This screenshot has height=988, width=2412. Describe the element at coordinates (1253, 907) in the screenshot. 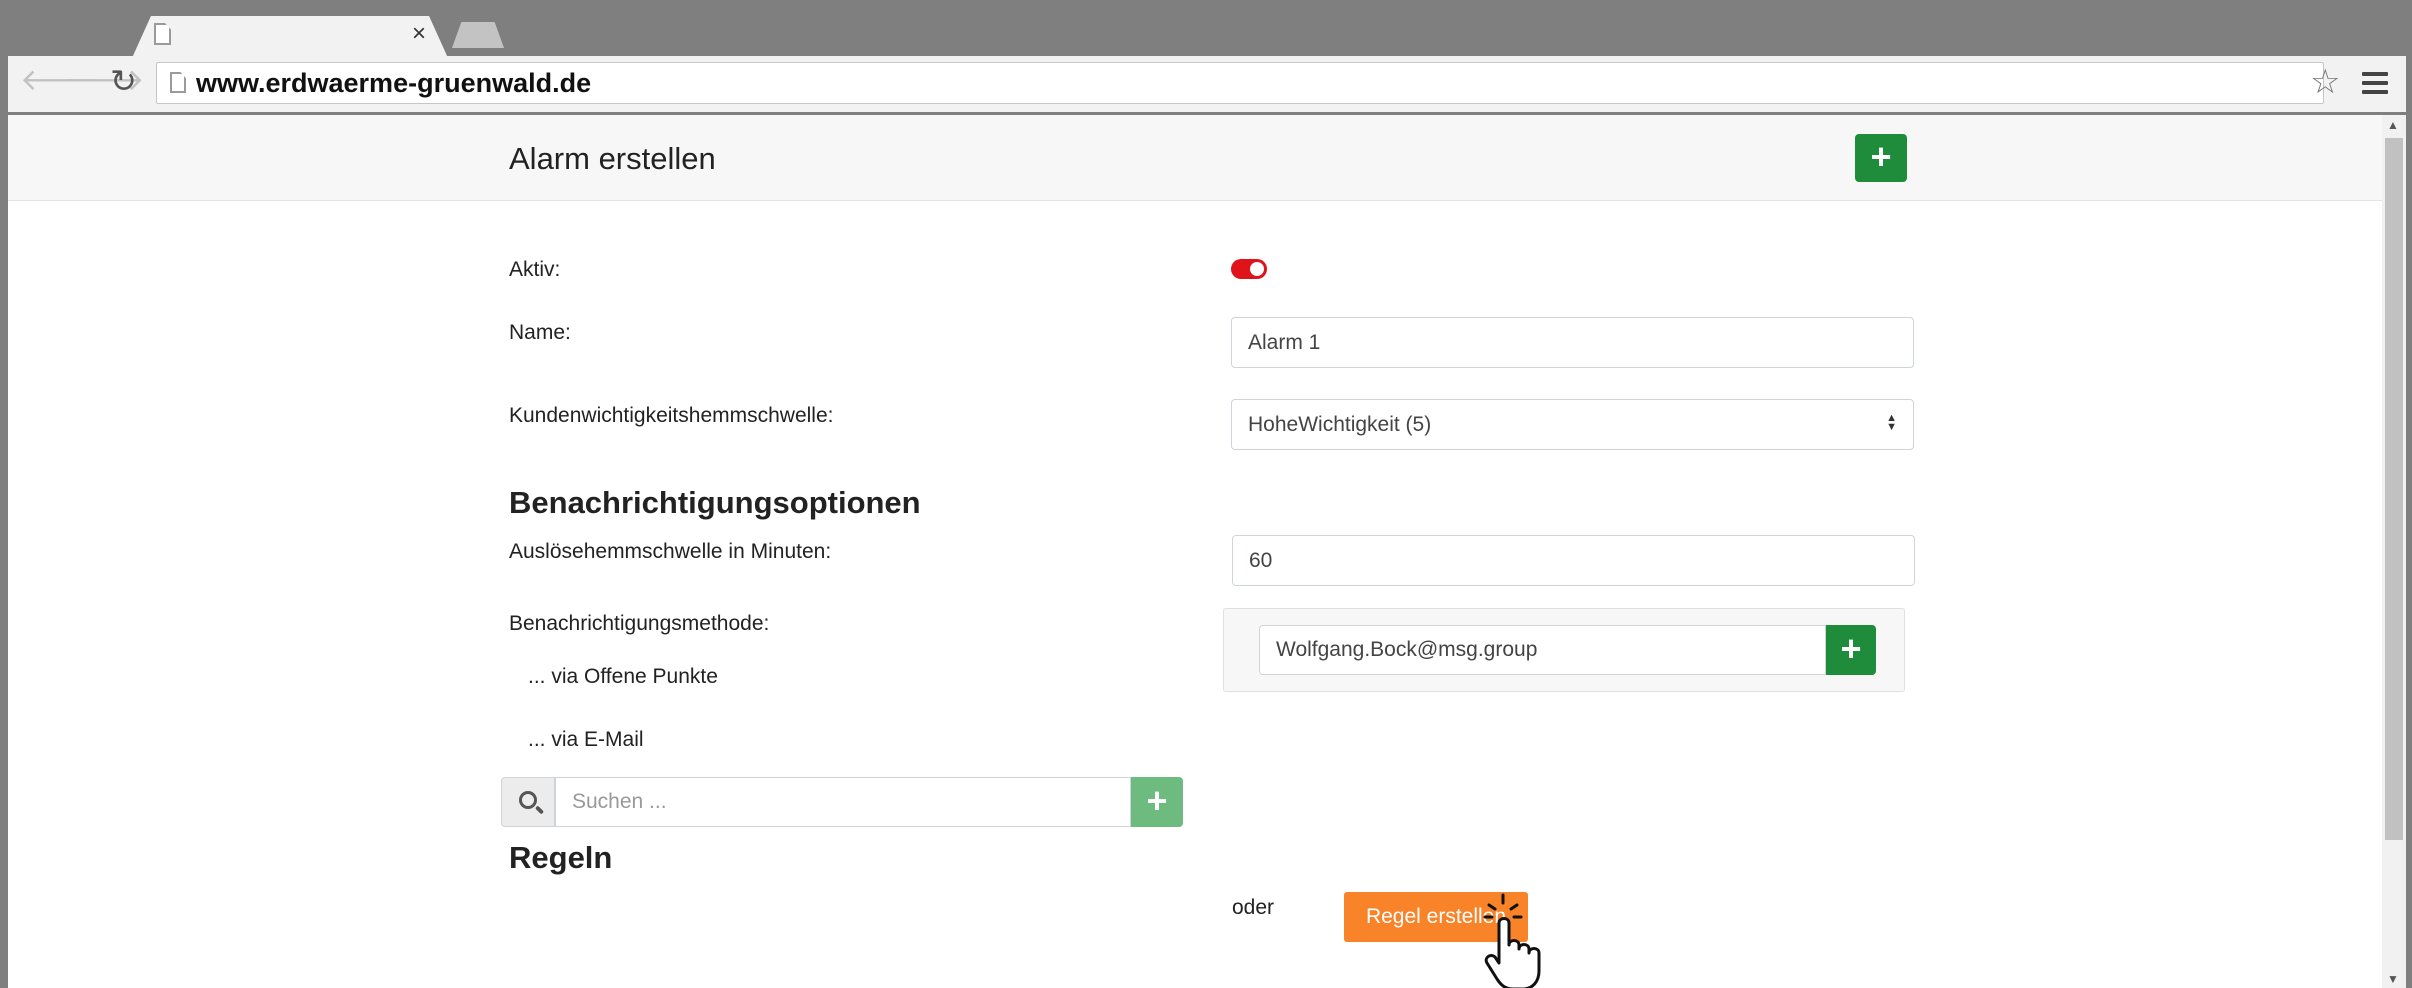

I see `or-label: oder` at that location.